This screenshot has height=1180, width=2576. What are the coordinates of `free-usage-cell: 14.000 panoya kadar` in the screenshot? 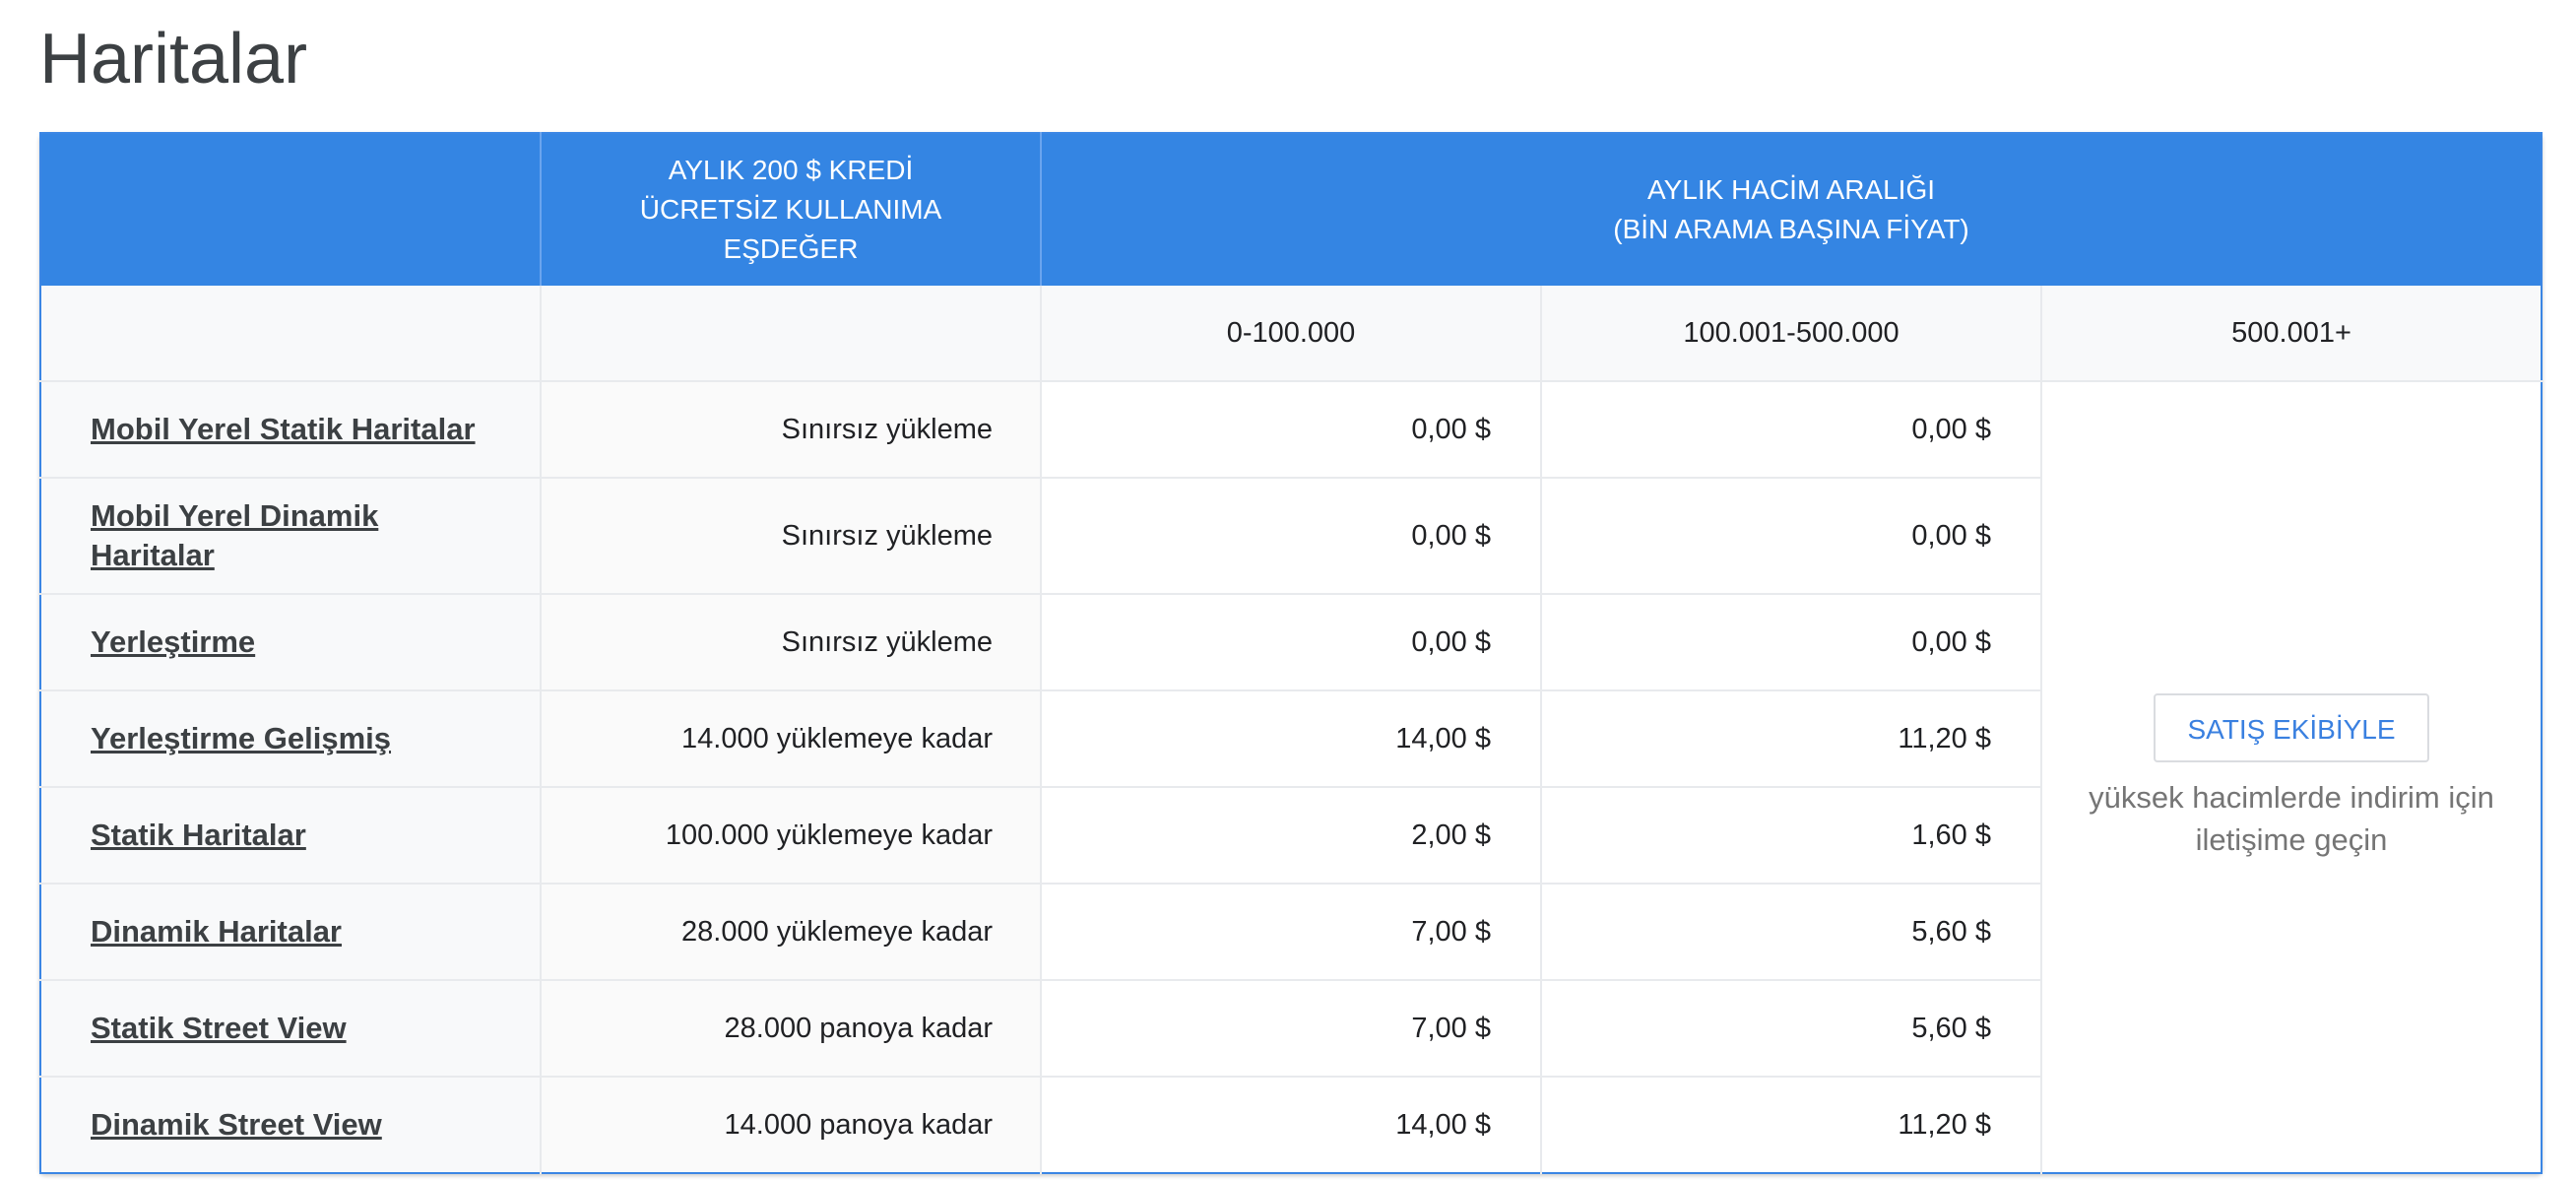 It's located at (790, 1125).